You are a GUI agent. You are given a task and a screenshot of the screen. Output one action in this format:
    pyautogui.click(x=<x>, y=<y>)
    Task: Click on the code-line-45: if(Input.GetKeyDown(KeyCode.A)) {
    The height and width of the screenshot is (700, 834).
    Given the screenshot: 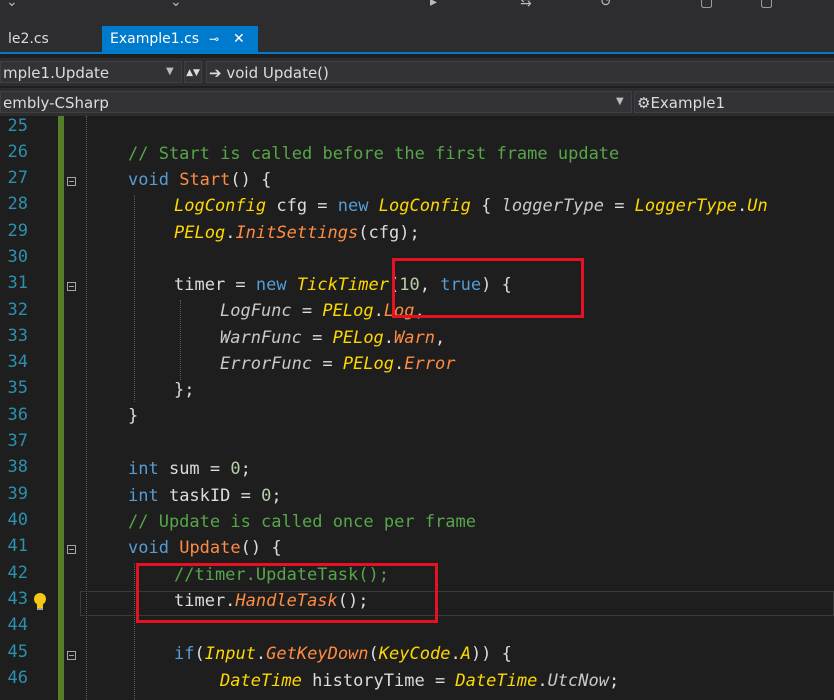 What is the action you would take?
    pyautogui.click(x=343, y=654)
    